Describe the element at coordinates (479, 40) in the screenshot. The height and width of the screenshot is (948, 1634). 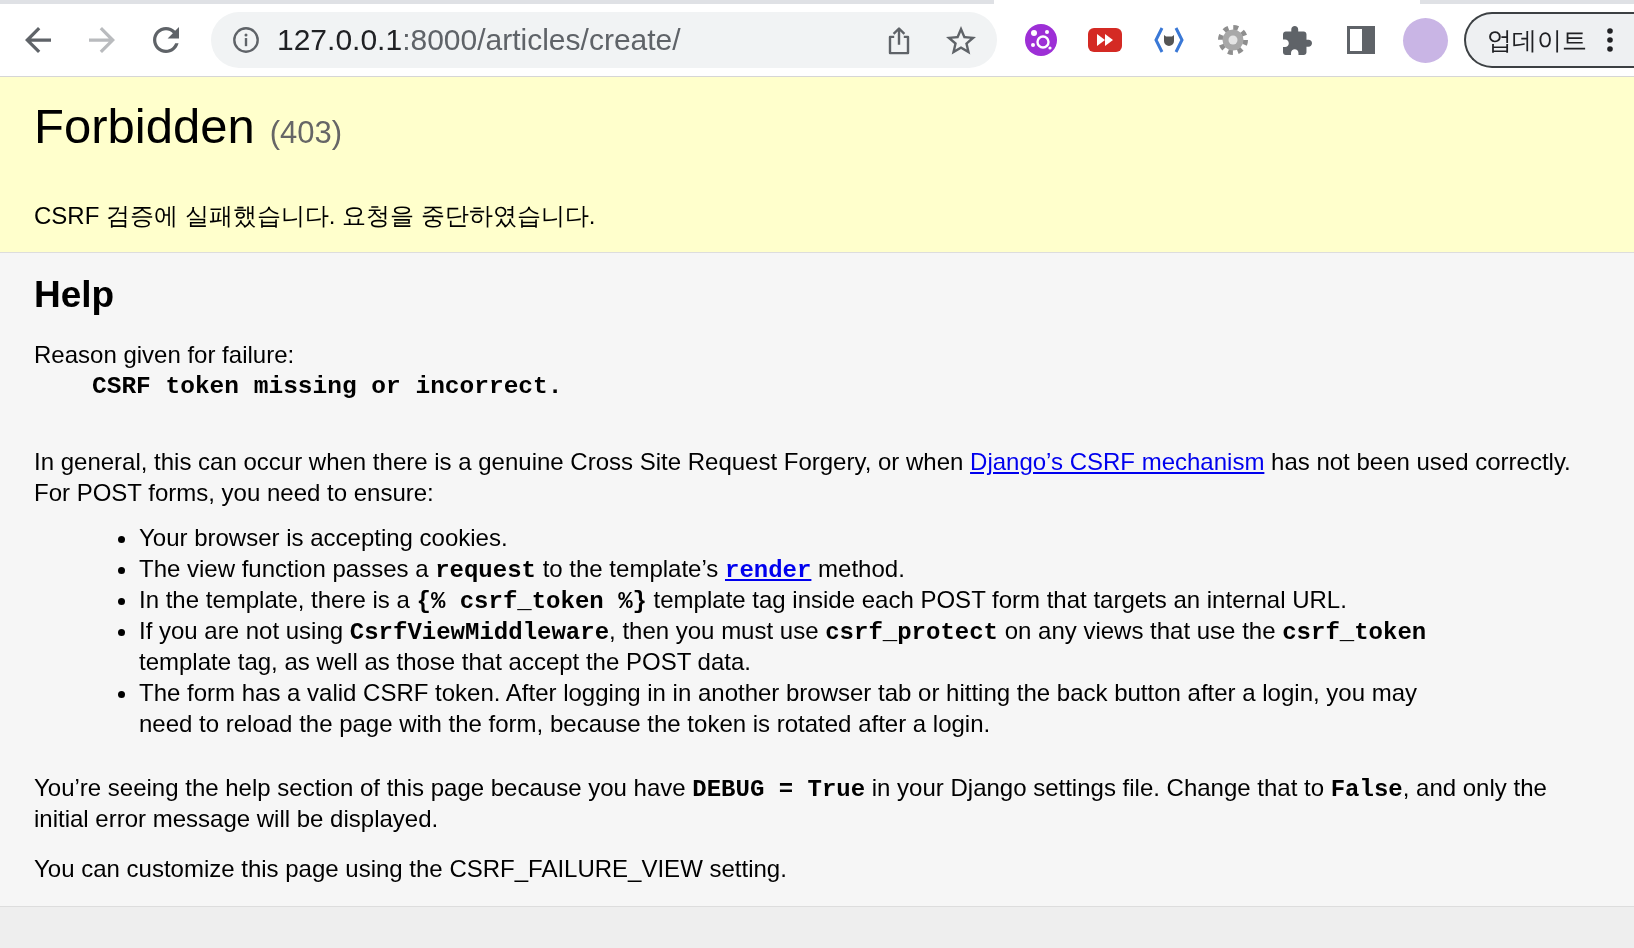
I see `url-text: 127.0.0.1:8000/articles/create/` at that location.